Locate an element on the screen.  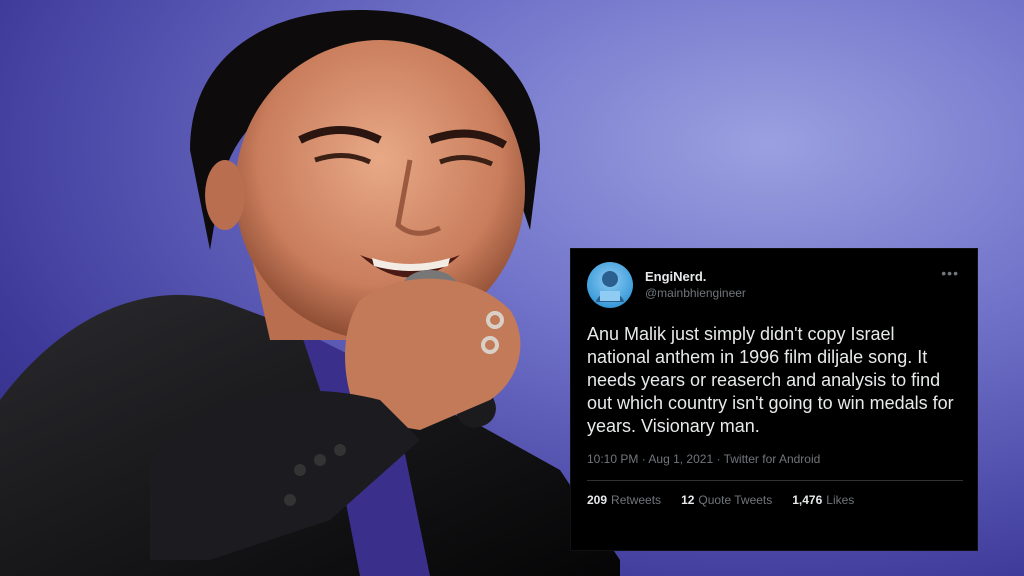
likes-stat: 1,476 Likes is located at coordinates (823, 500).